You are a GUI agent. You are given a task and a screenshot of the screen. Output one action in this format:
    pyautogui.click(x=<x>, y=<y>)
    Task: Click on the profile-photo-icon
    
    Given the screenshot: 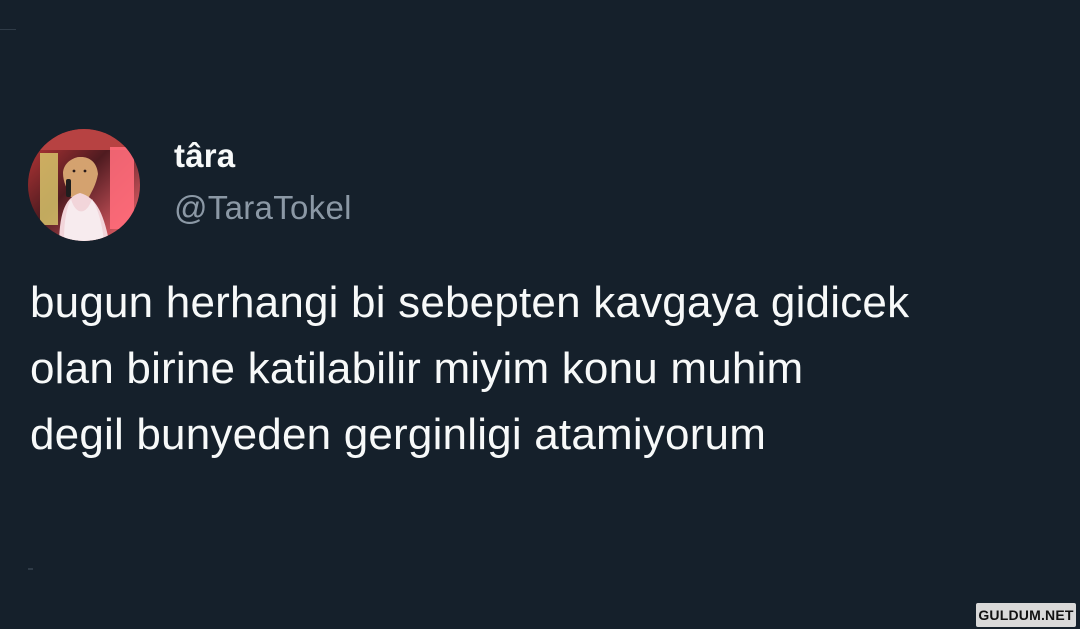 What is the action you would take?
    pyautogui.click(x=84, y=185)
    